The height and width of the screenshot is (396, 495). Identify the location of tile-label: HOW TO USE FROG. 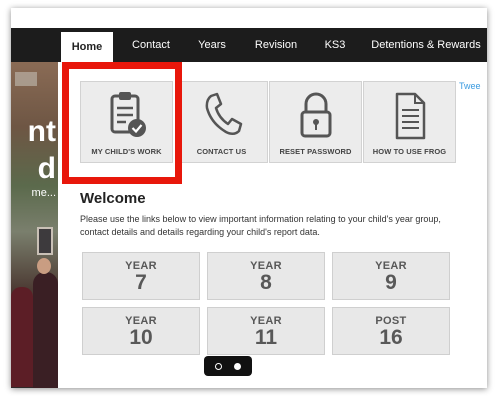
(409, 151).